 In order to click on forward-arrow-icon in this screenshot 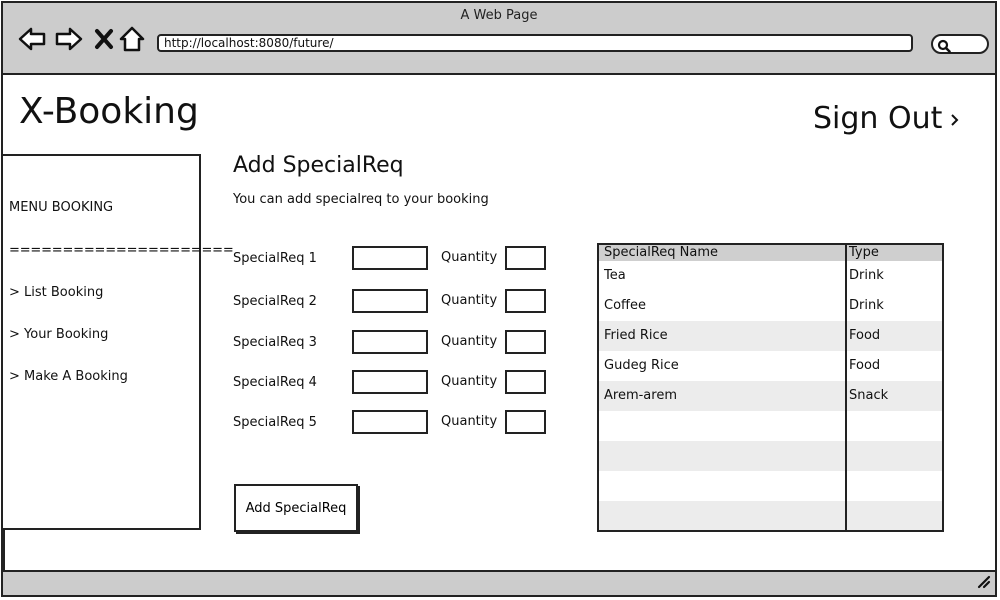, I will do `click(69, 39)`.